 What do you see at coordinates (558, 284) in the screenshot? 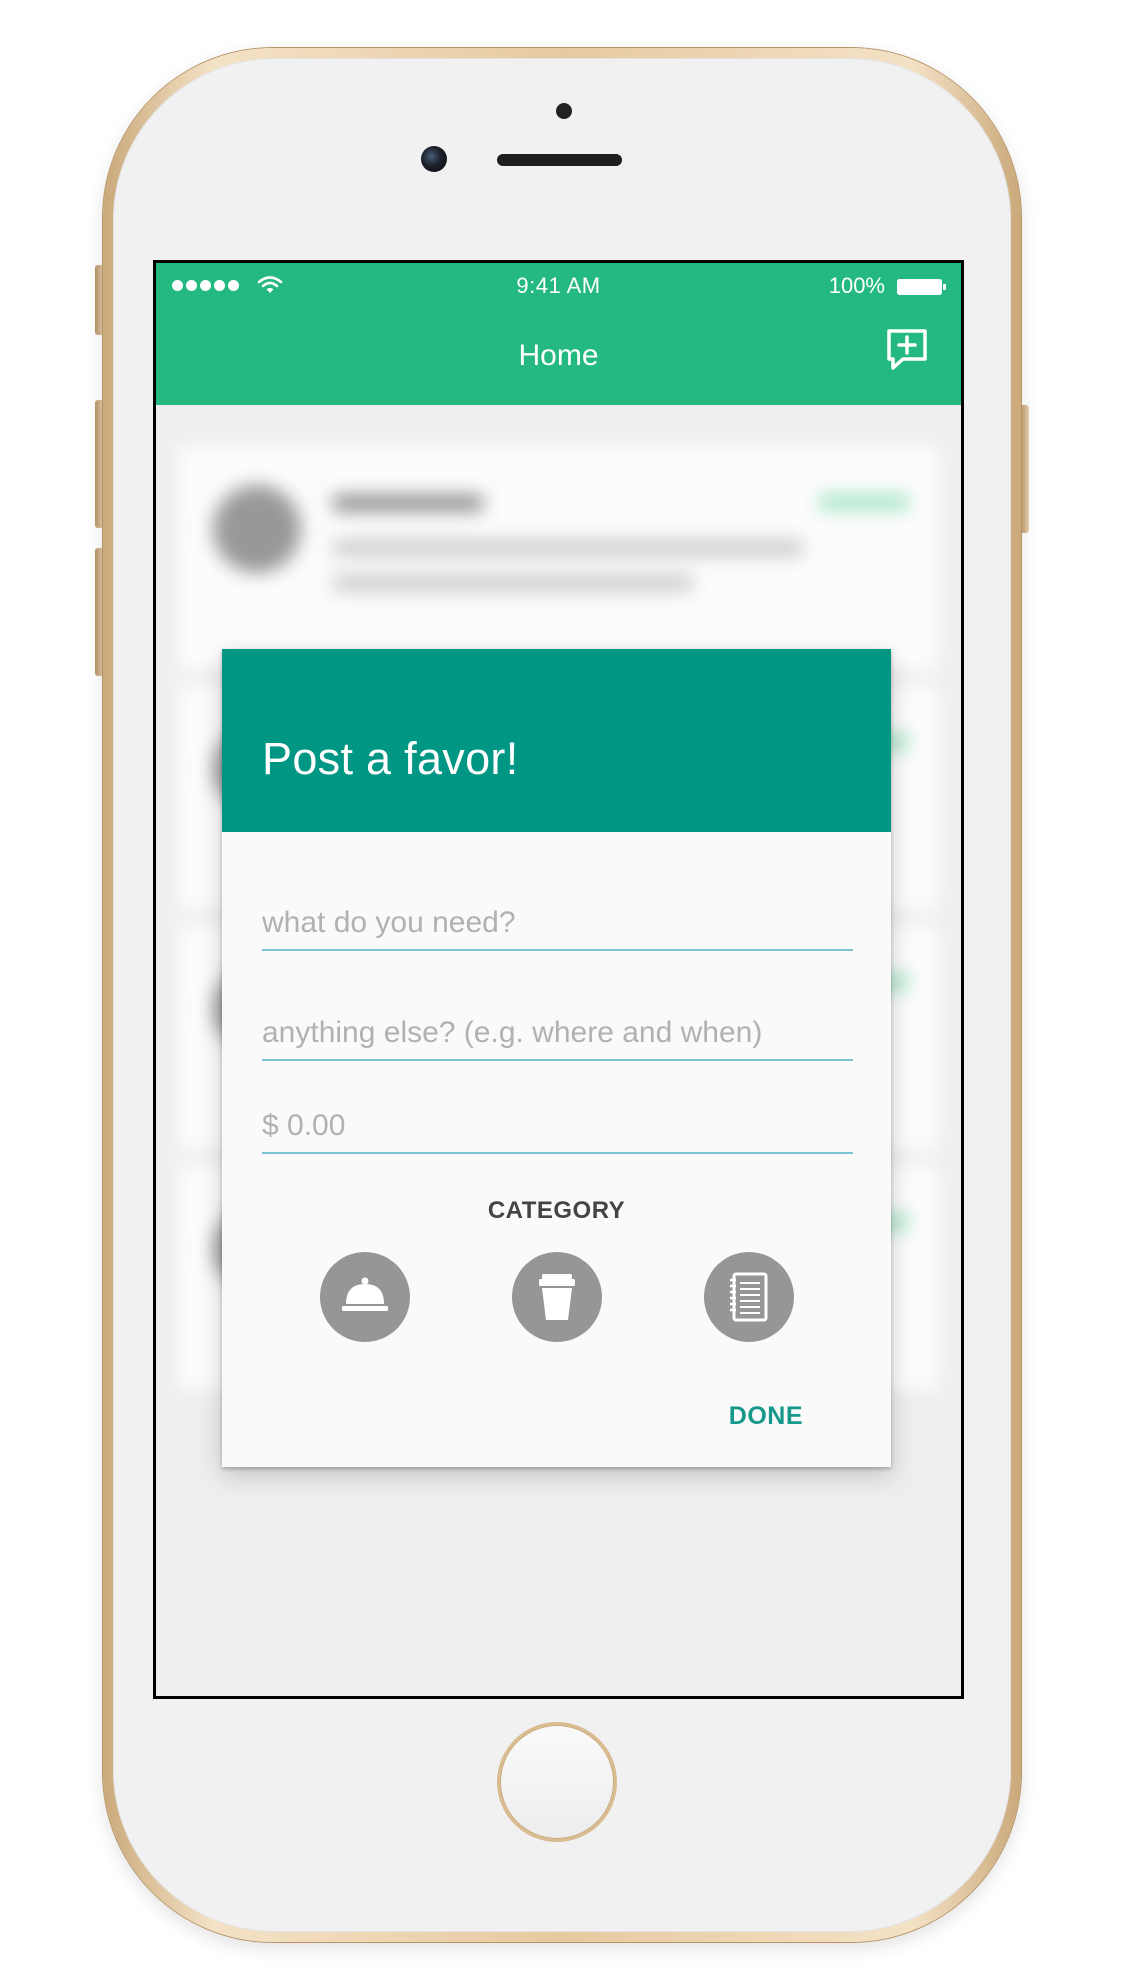
I see `status-bar: 9:41 AM 100%` at bounding box center [558, 284].